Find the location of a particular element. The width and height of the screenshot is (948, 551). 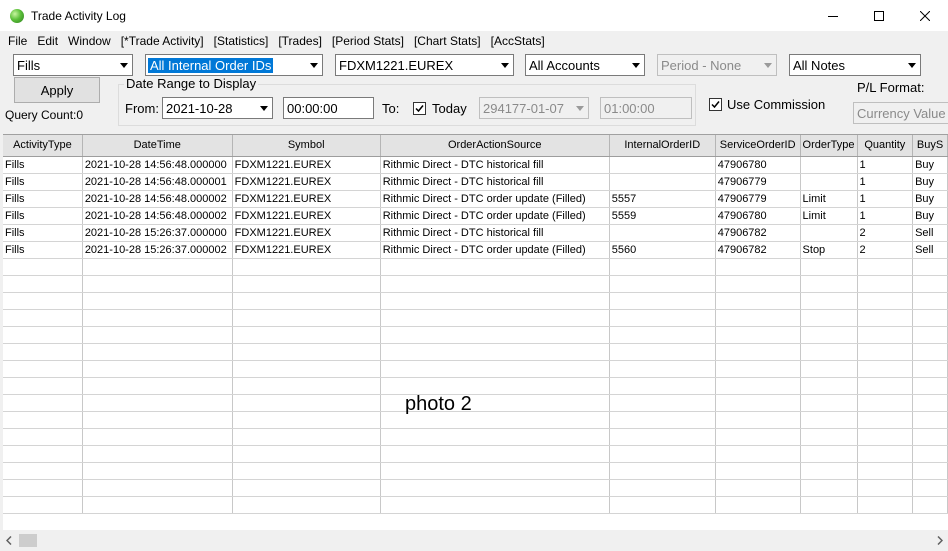

to-date-picker: 294177-01-07 is located at coordinates (534, 108).